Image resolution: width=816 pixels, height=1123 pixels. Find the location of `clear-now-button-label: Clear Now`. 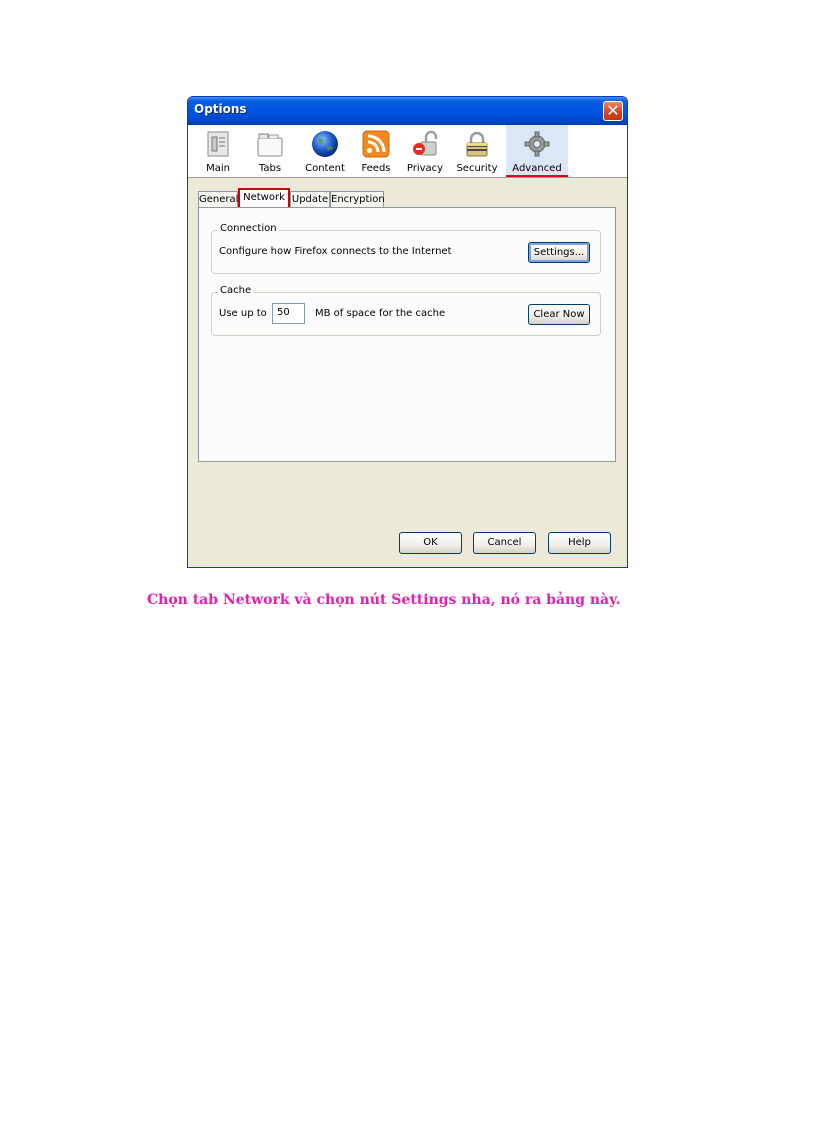

clear-now-button-label: Clear Now is located at coordinates (559, 314).